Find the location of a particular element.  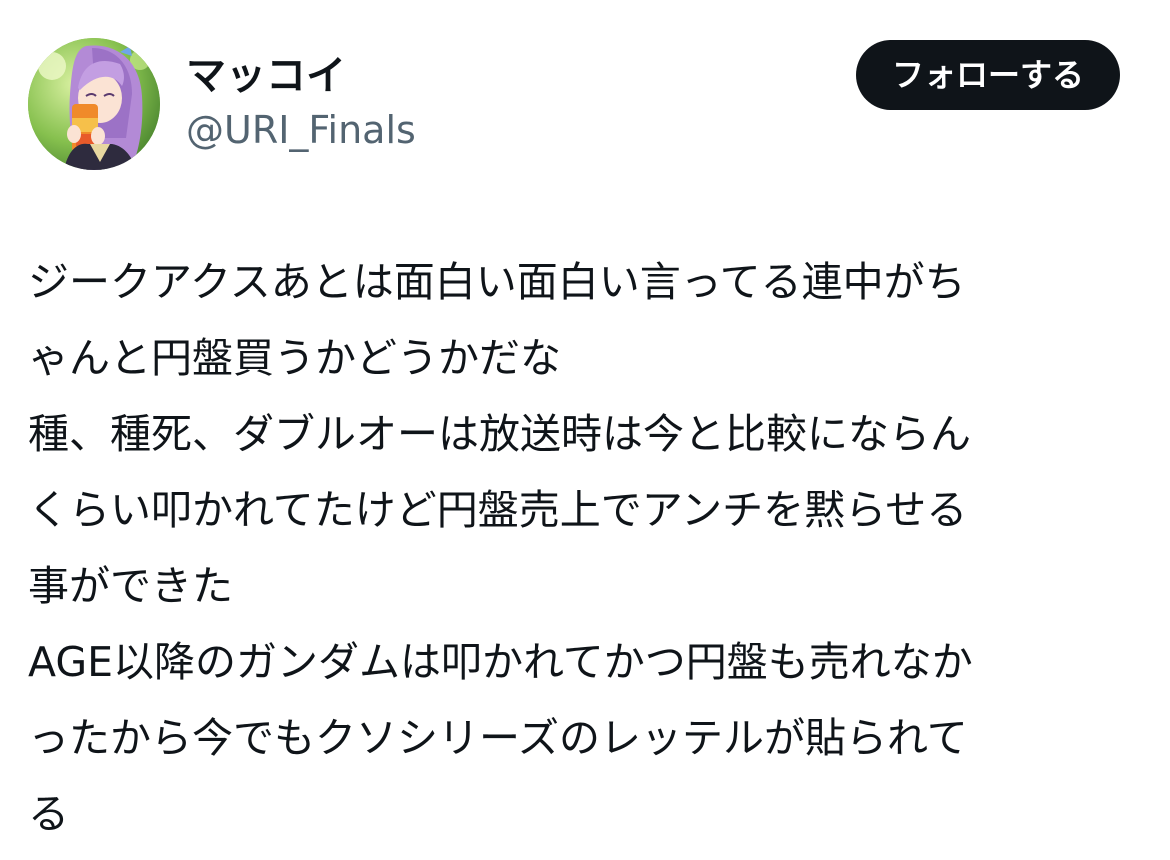

tweet-line: AGE以降のガンダムは叩かれてかつ円盤も売れなか is located at coordinates (500, 662).